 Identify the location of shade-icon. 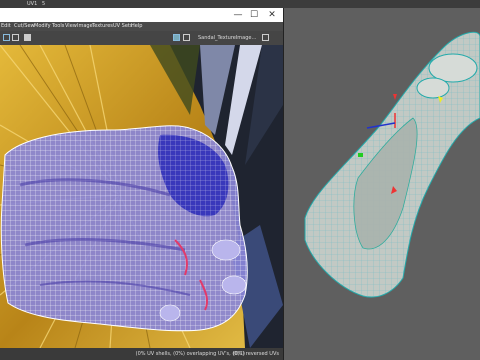
(186, 37).